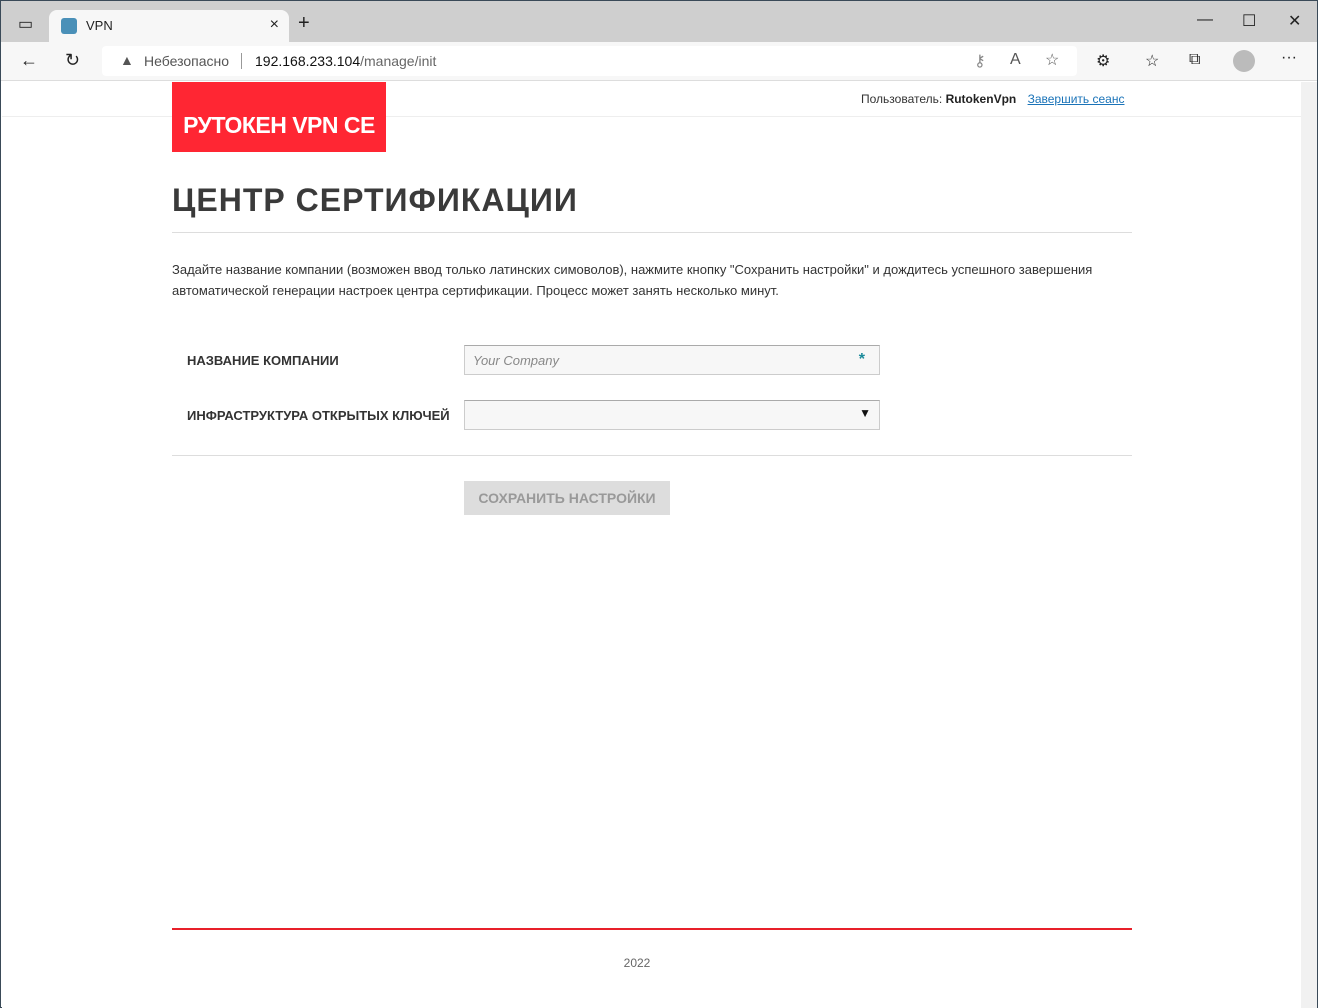 The height and width of the screenshot is (1008, 1318). I want to click on new-tab-icon: +, so click(304, 23).